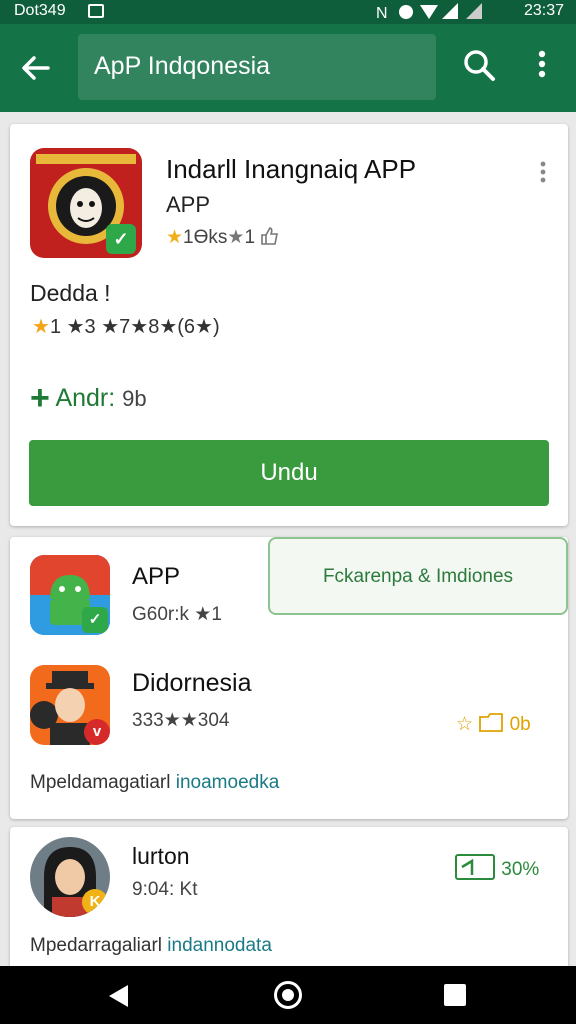 This screenshot has width=576, height=1024. What do you see at coordinates (270, 236) in the screenshot?
I see `thumbs-up-icon` at bounding box center [270, 236].